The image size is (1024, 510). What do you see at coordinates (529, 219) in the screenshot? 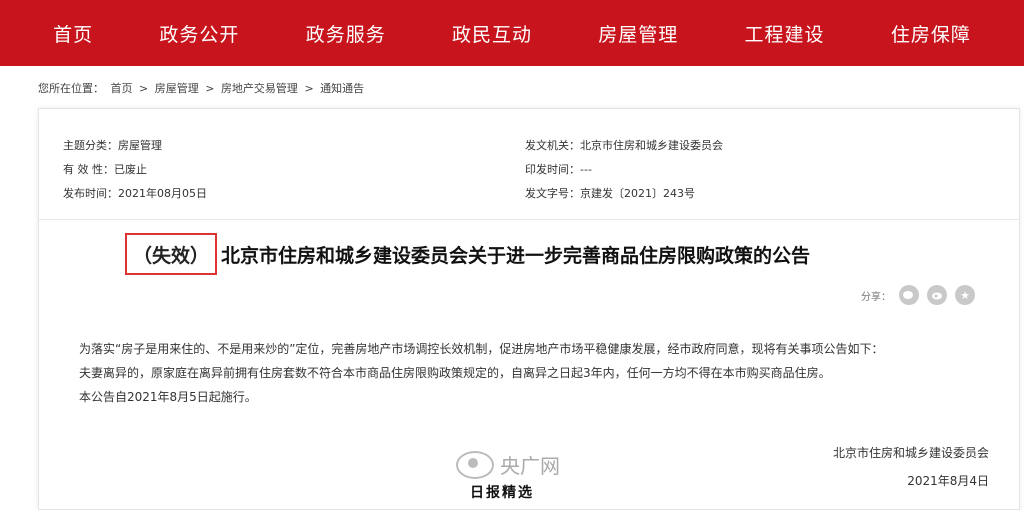
I see `divider` at bounding box center [529, 219].